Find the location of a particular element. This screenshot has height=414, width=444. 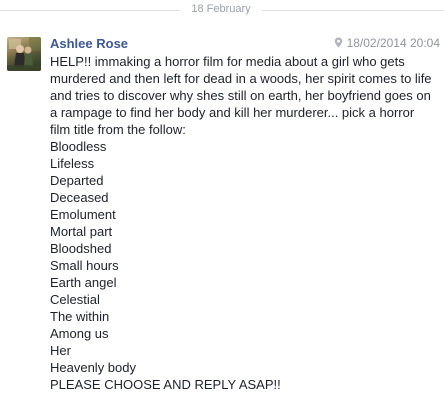

list-item: Heavenly body is located at coordinates (93, 367).